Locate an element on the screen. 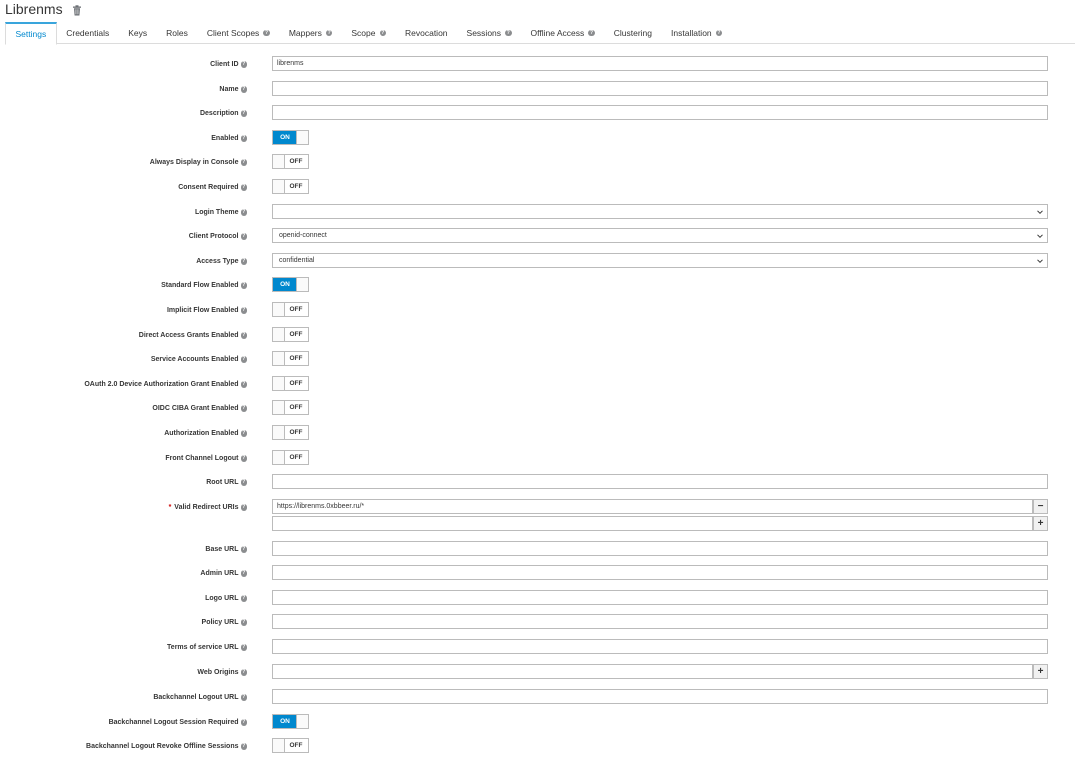 The width and height of the screenshot is (1075, 768). toggle-state-label: ON is located at coordinates (285, 137).